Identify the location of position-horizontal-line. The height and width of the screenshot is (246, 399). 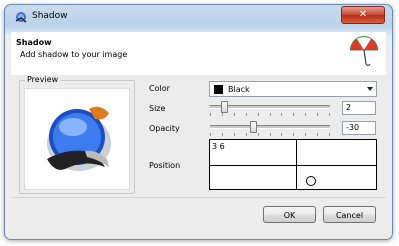
(293, 165).